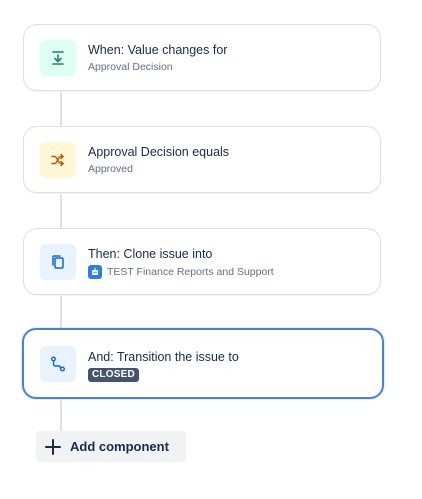  I want to click on component-title: Approval Decision equals, so click(159, 152).